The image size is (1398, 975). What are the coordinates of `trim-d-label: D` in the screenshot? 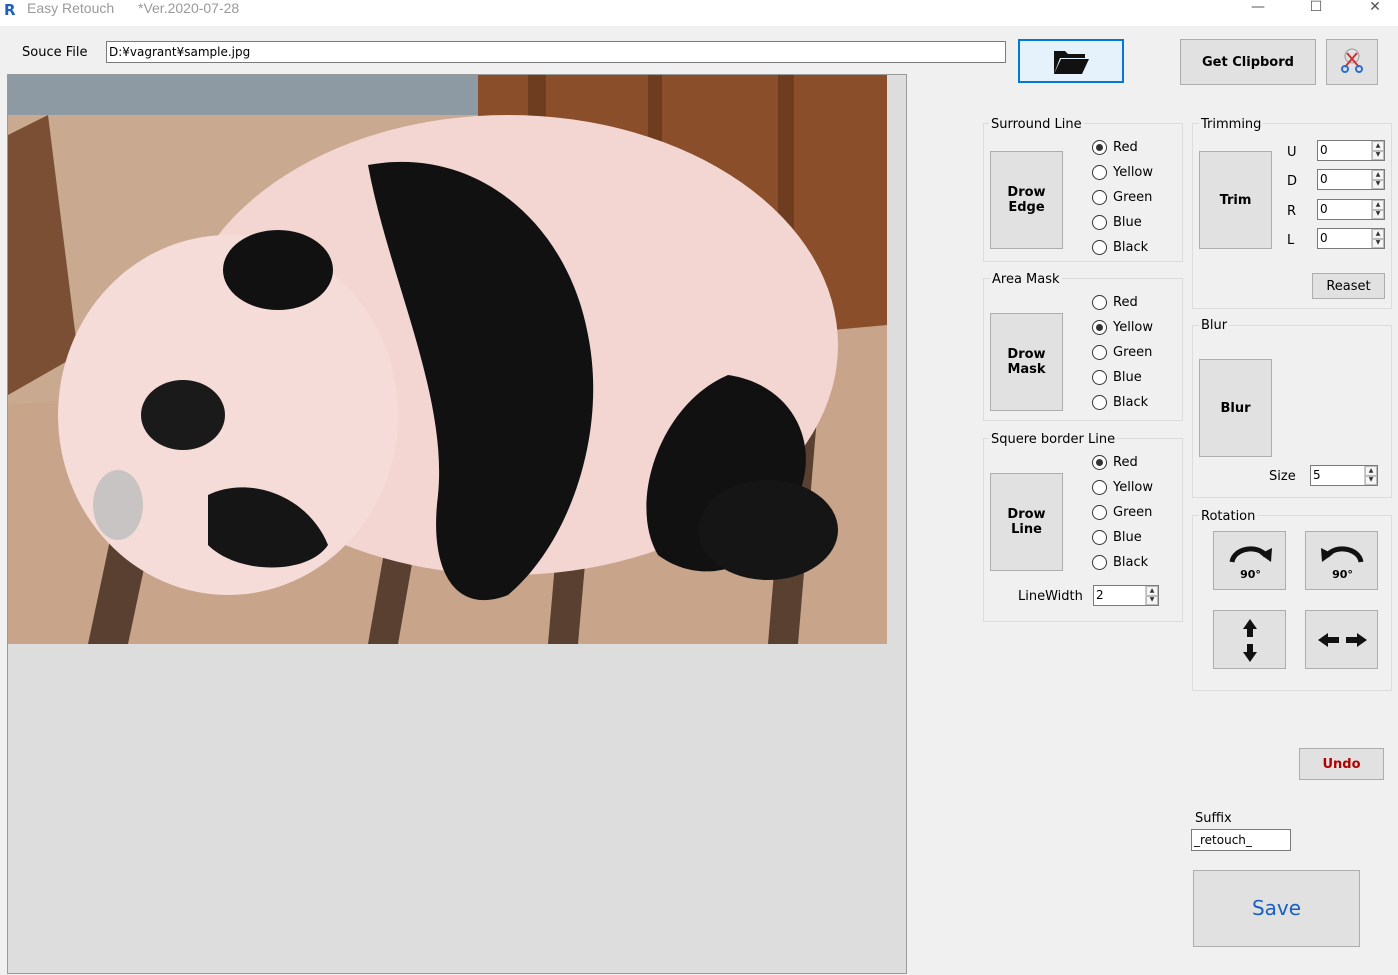 It's located at (1292, 181).